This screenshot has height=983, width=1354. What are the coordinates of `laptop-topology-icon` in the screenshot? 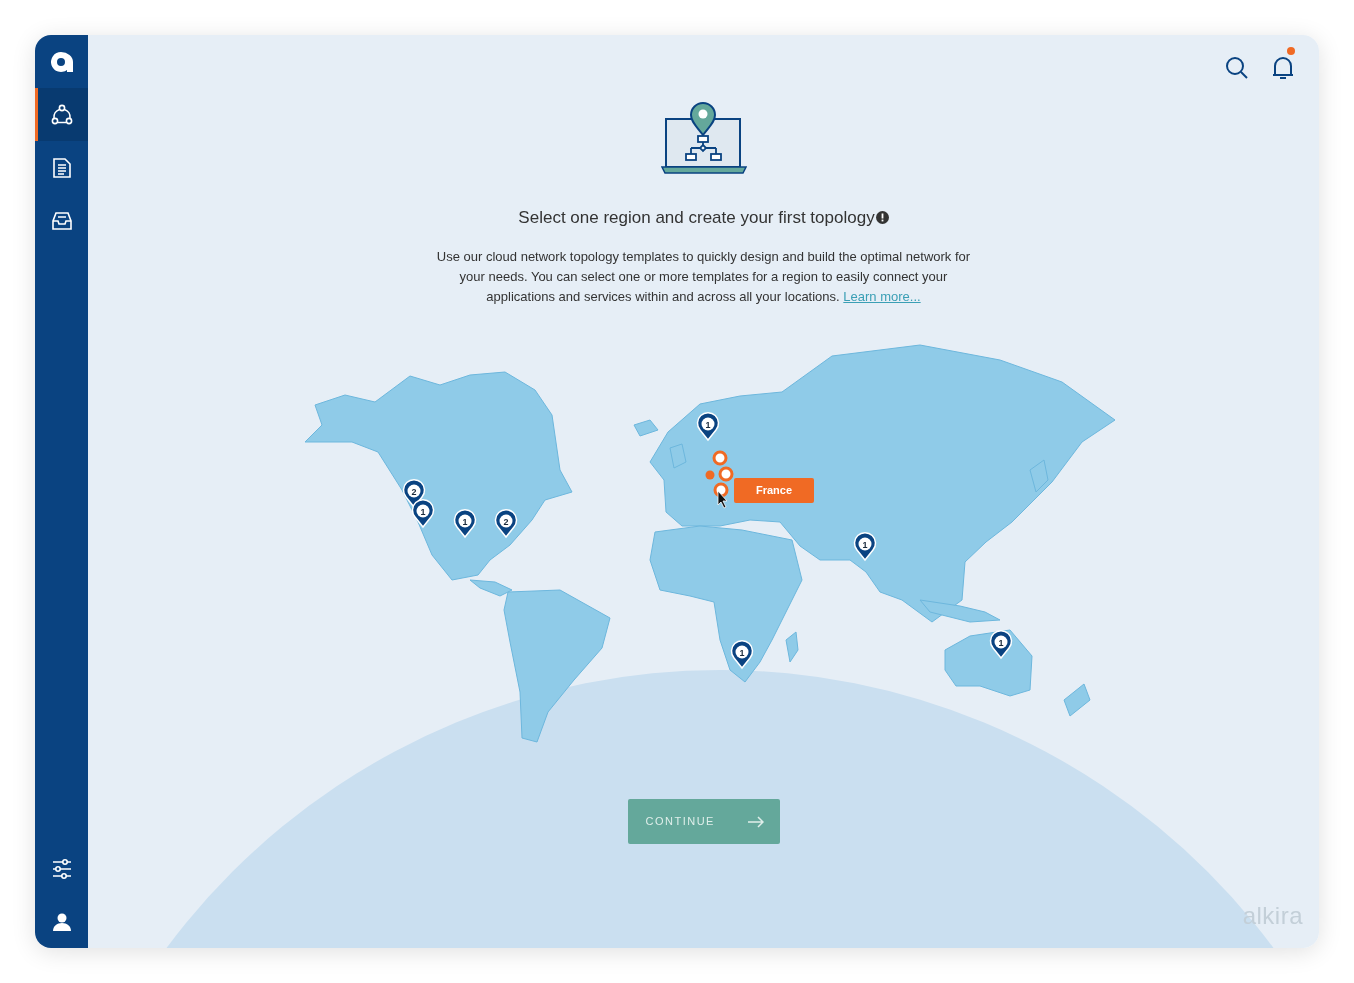 It's located at (703, 137).